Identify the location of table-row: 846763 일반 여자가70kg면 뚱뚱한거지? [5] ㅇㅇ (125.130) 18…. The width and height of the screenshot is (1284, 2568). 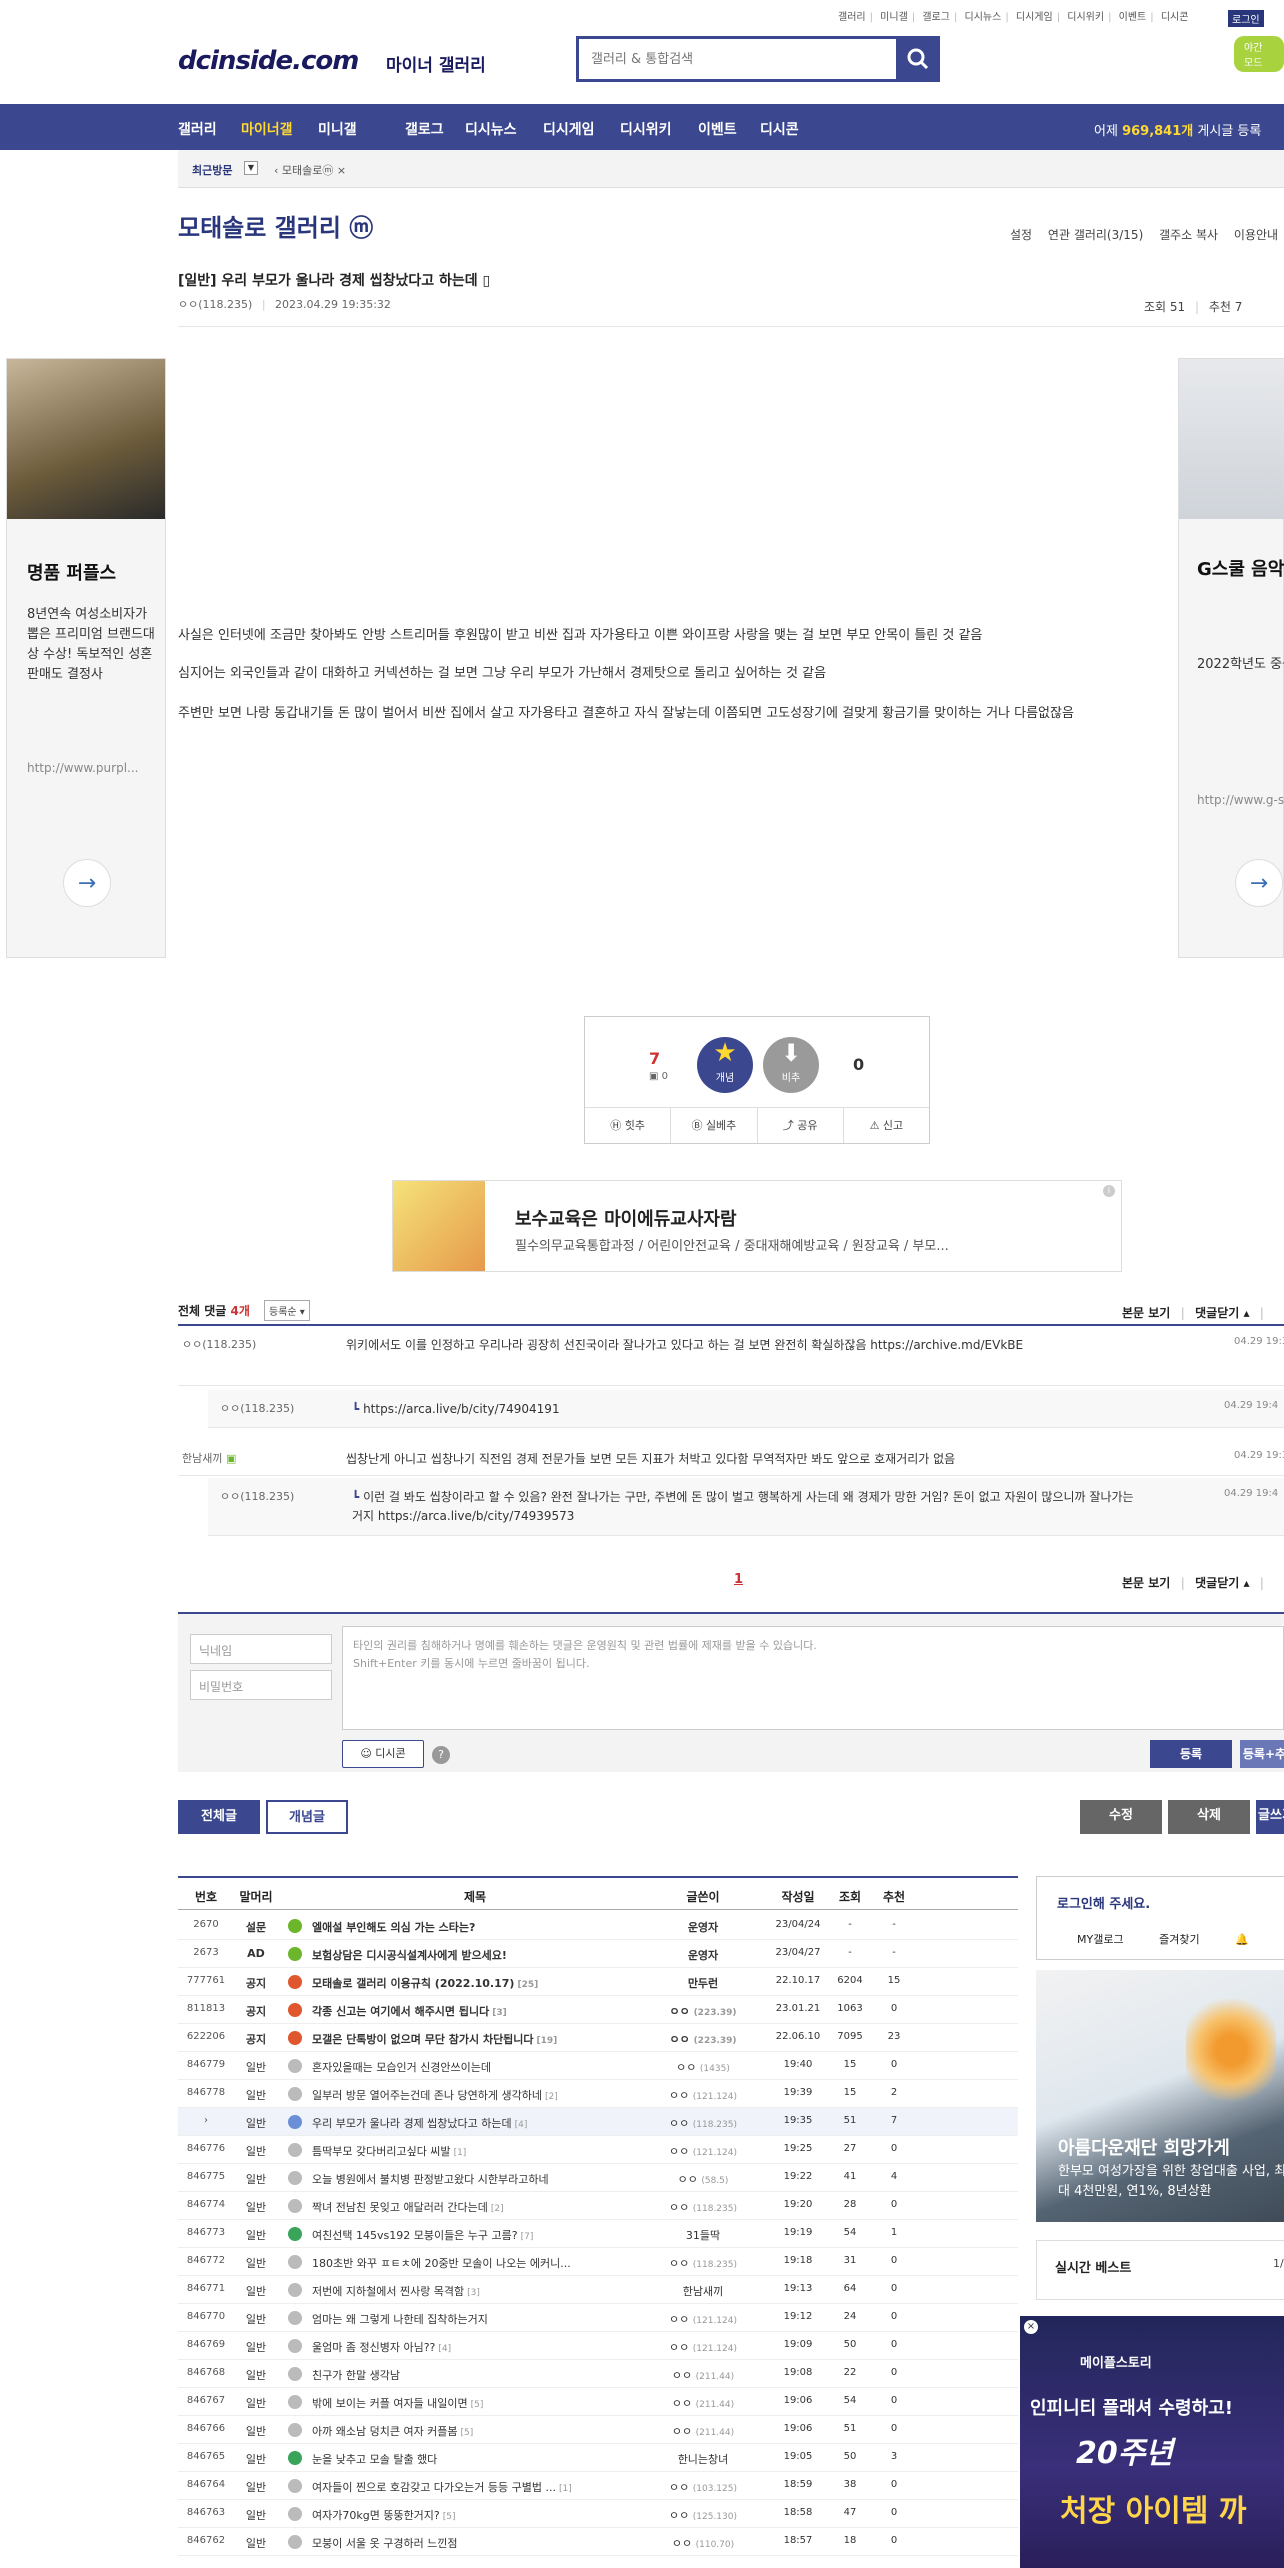
(598, 2514).